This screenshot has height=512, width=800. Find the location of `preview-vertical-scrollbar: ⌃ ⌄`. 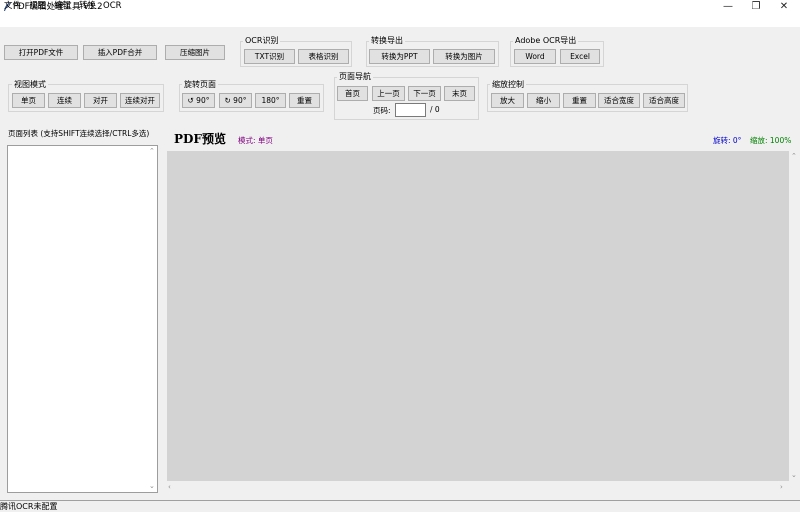

preview-vertical-scrollbar: ⌃ ⌄ is located at coordinates (794, 316).